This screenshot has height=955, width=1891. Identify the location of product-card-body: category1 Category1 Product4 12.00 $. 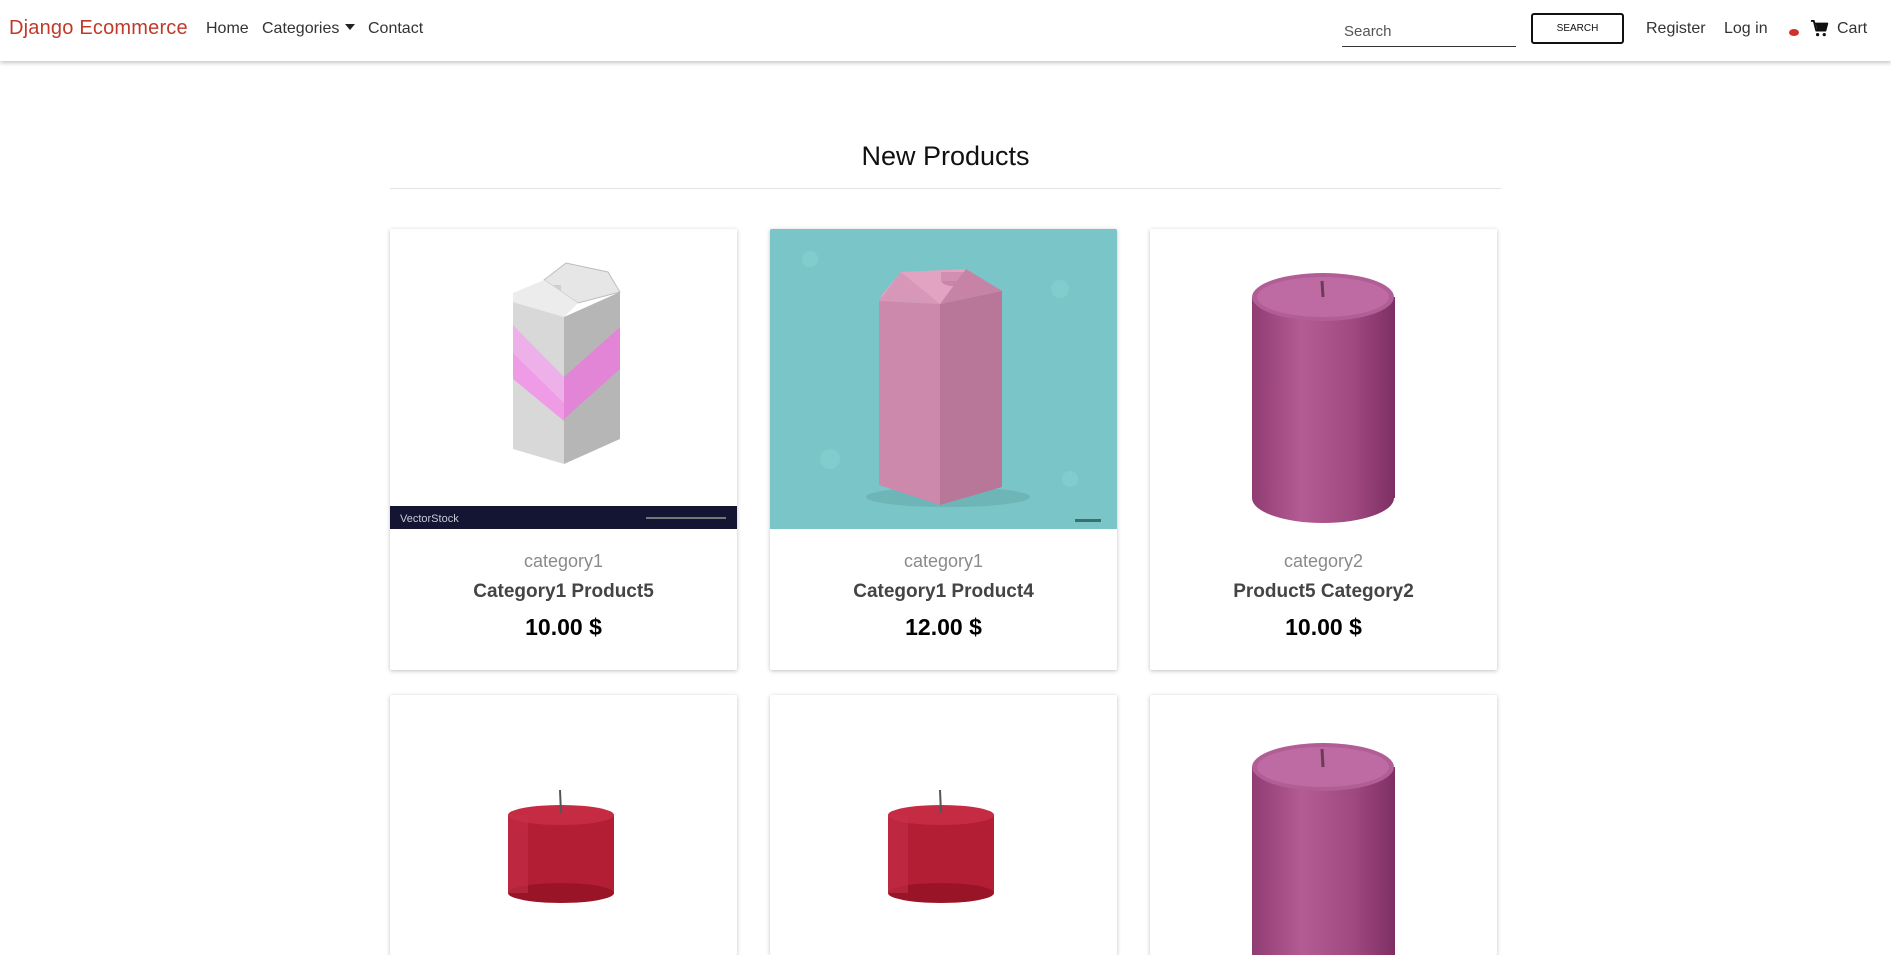
(943, 585).